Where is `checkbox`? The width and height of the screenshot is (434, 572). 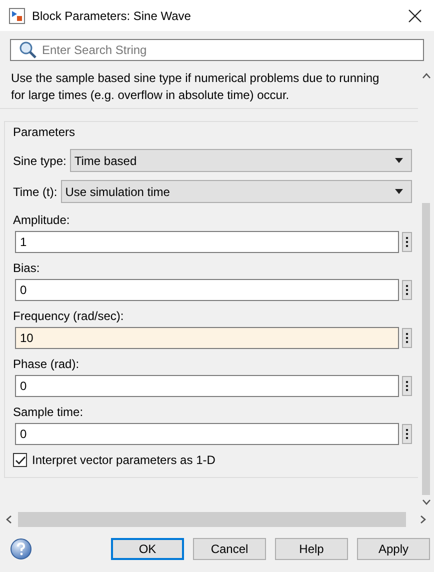
checkbox is located at coordinates (20, 460).